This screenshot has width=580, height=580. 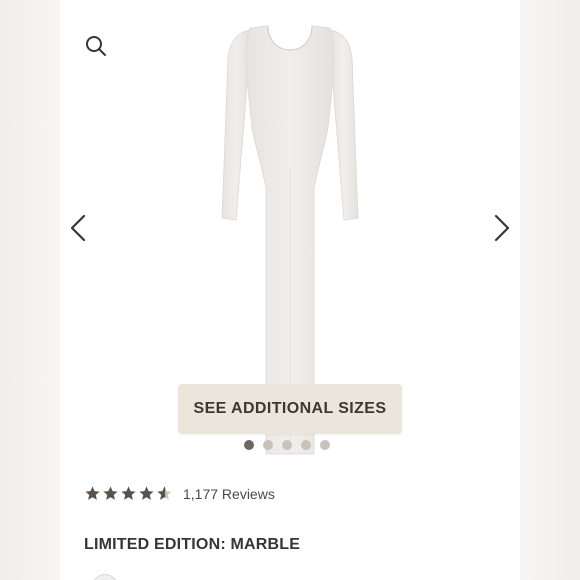 I want to click on right-edge-backdrop, so click(x=550, y=290).